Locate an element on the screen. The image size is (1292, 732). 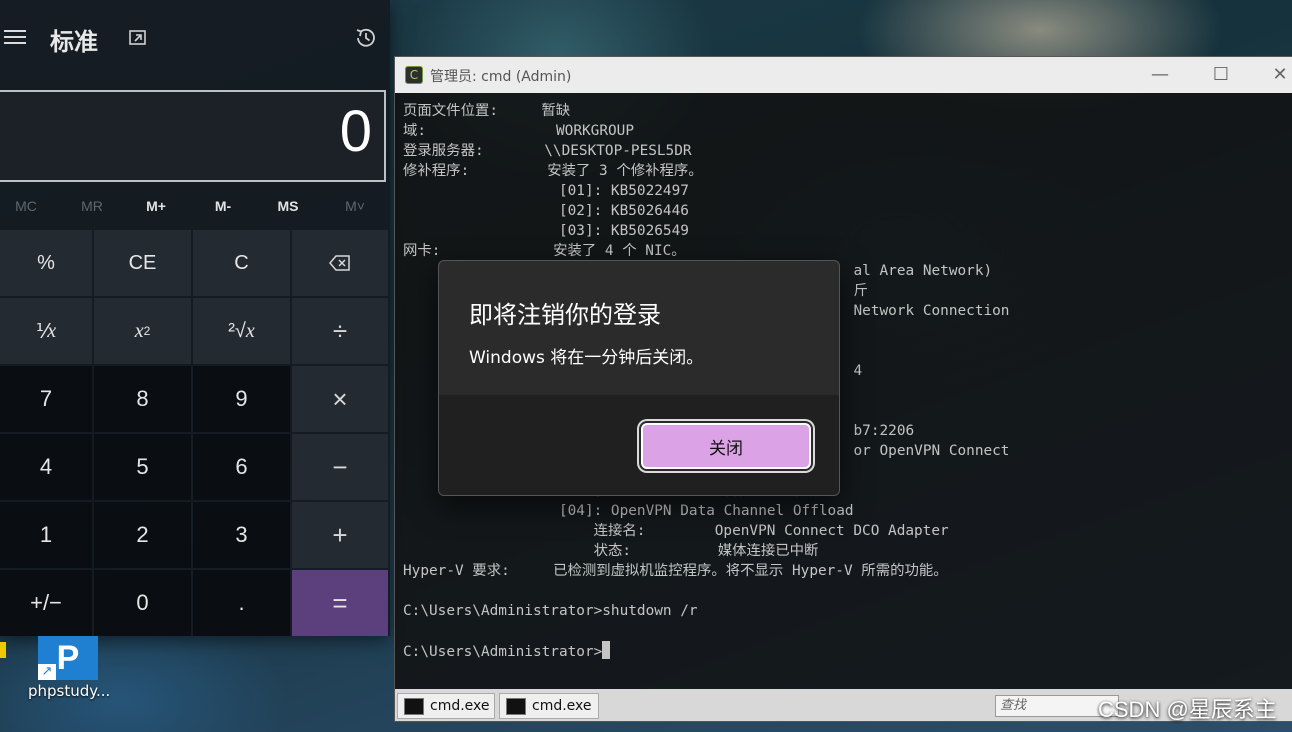
reciprocal-button: ⅟x is located at coordinates (46, 331).